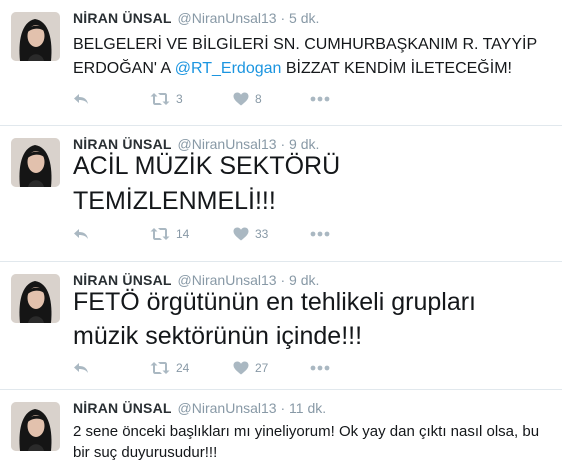  What do you see at coordinates (396, 68) in the screenshot?
I see `tweet-text-part: BİZZAT KENDİM İLETECEĞİM!` at bounding box center [396, 68].